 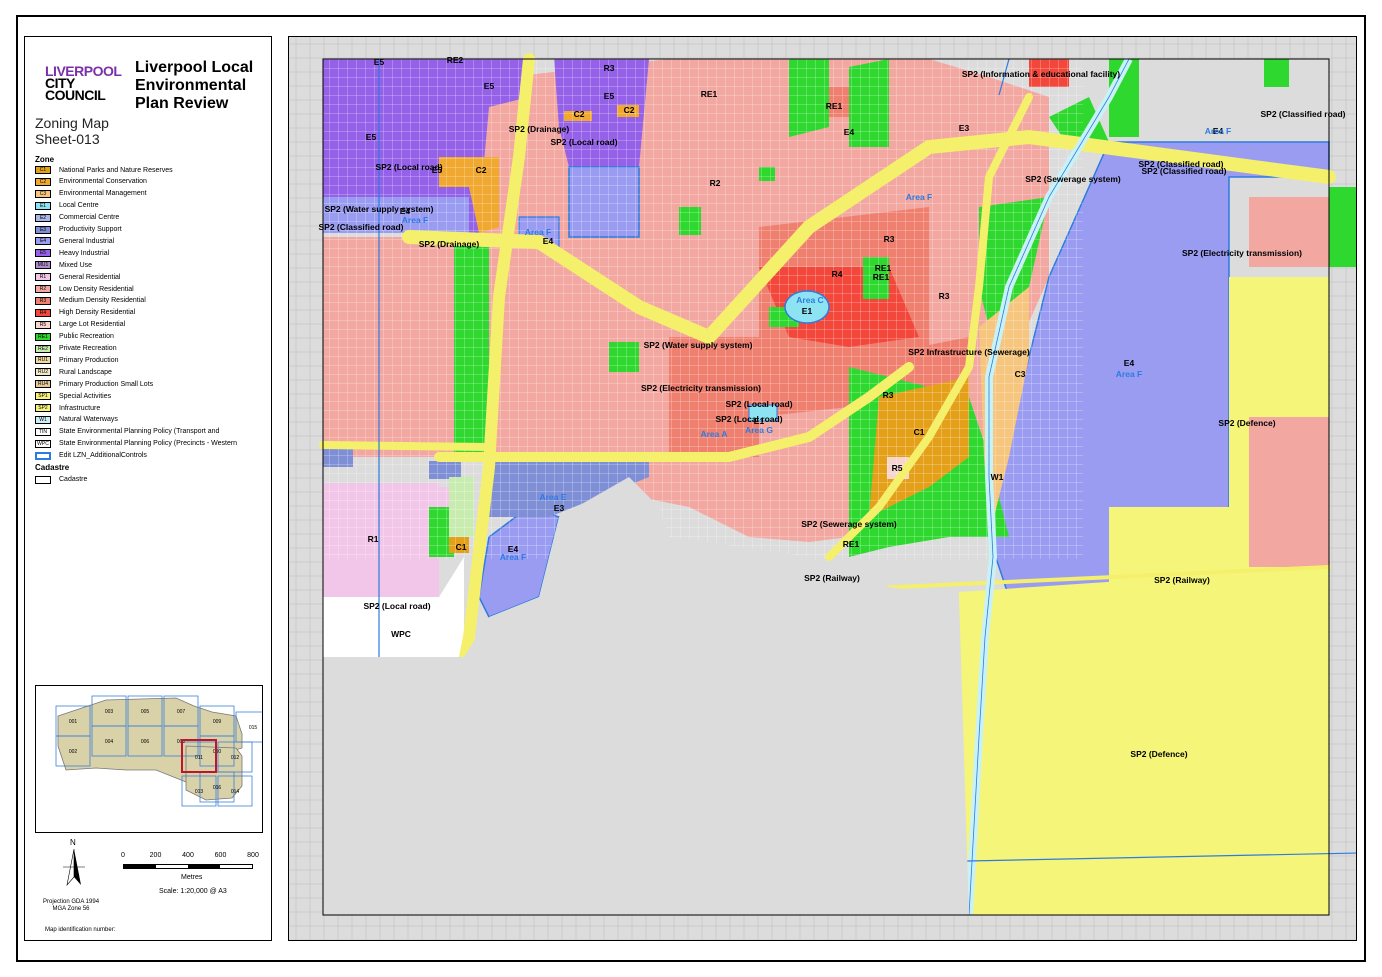 I want to click on legend-swatch: TIN, so click(x=43, y=431).